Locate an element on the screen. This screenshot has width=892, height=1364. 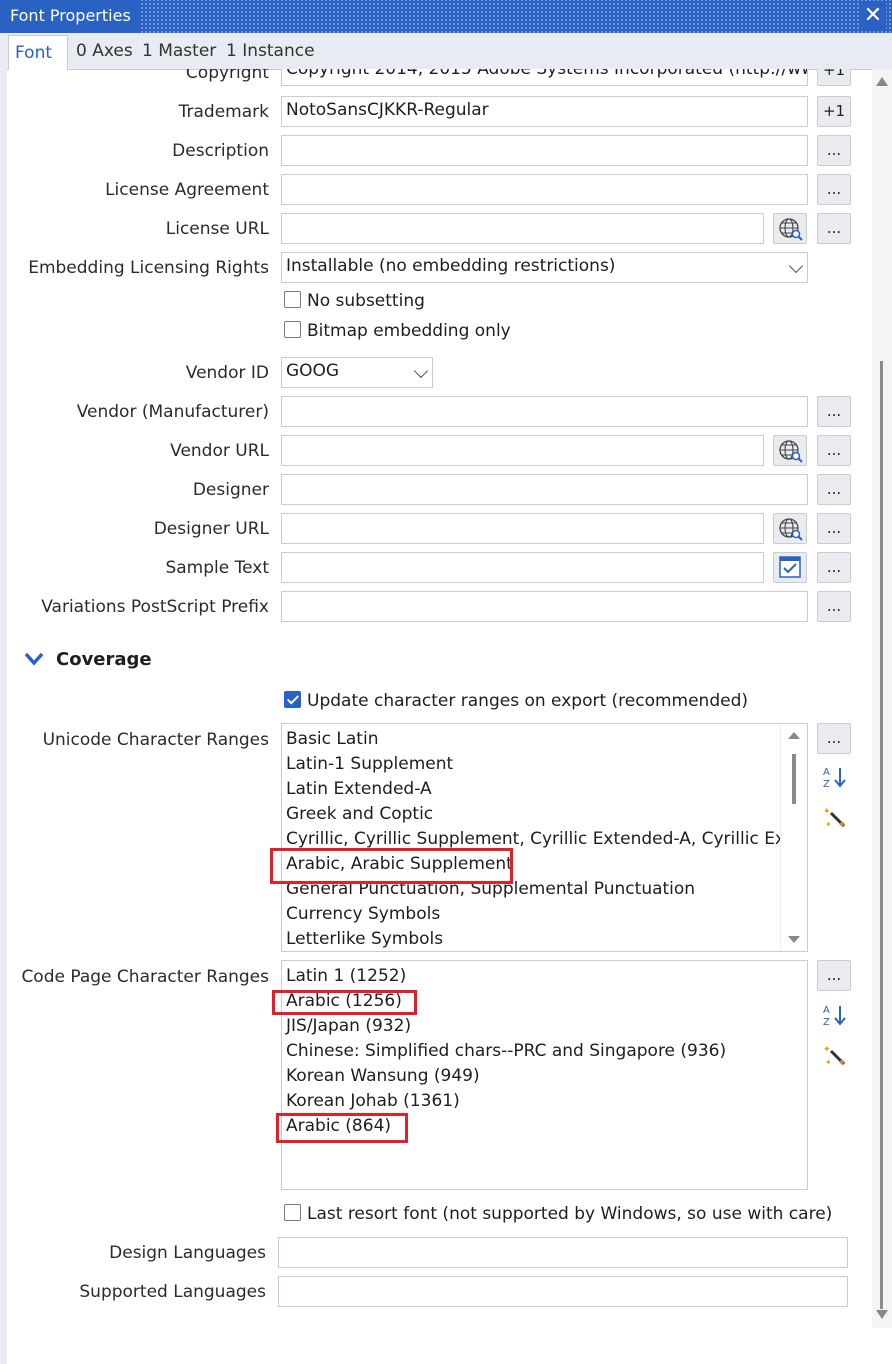
tab-bar: Font 0 Axes 1 Master 1 Instance is located at coordinates (446, 51).